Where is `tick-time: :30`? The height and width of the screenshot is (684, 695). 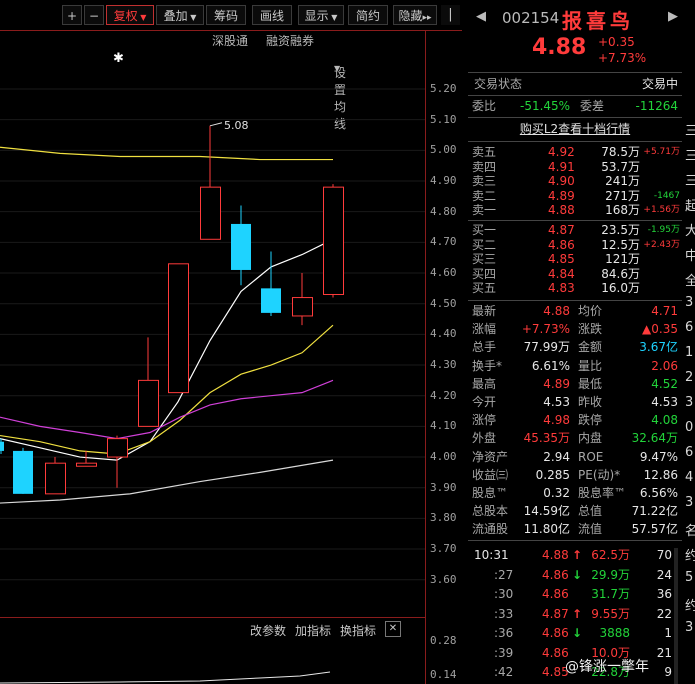
tick-time: :30 is located at coordinates (504, 594).